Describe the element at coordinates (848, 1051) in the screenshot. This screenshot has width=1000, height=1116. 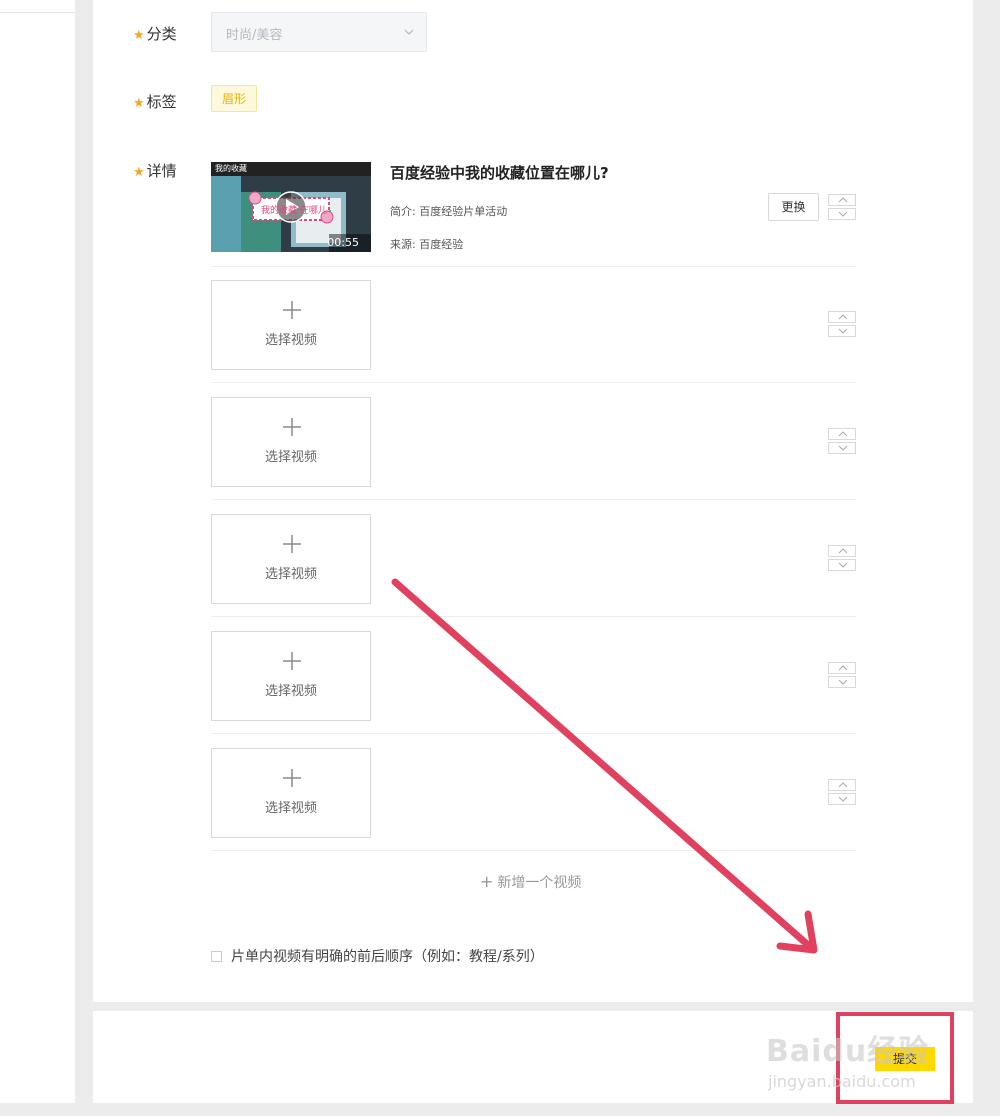
I see `baidu-watermark: Baidu经验` at that location.